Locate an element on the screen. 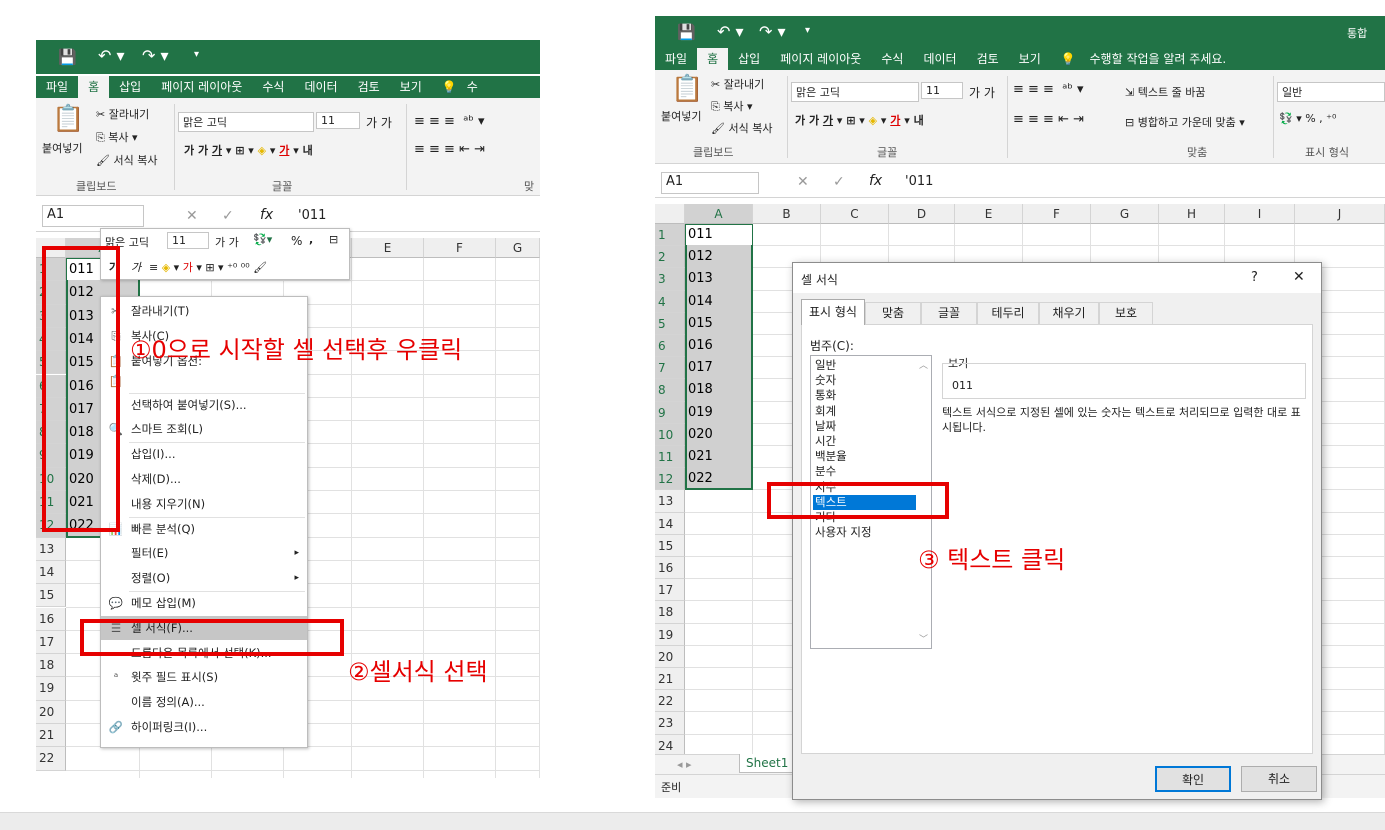 This screenshot has width=1385, height=830. enter-icon: ✓ is located at coordinates (228, 216).